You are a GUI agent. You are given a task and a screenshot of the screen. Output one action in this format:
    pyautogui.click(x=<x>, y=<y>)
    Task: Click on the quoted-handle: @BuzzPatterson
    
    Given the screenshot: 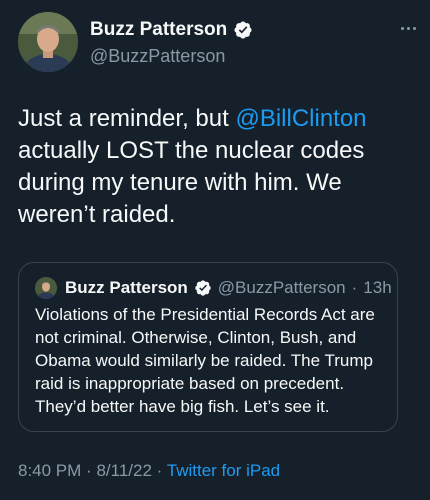 What is the action you would take?
    pyautogui.click(x=281, y=287)
    